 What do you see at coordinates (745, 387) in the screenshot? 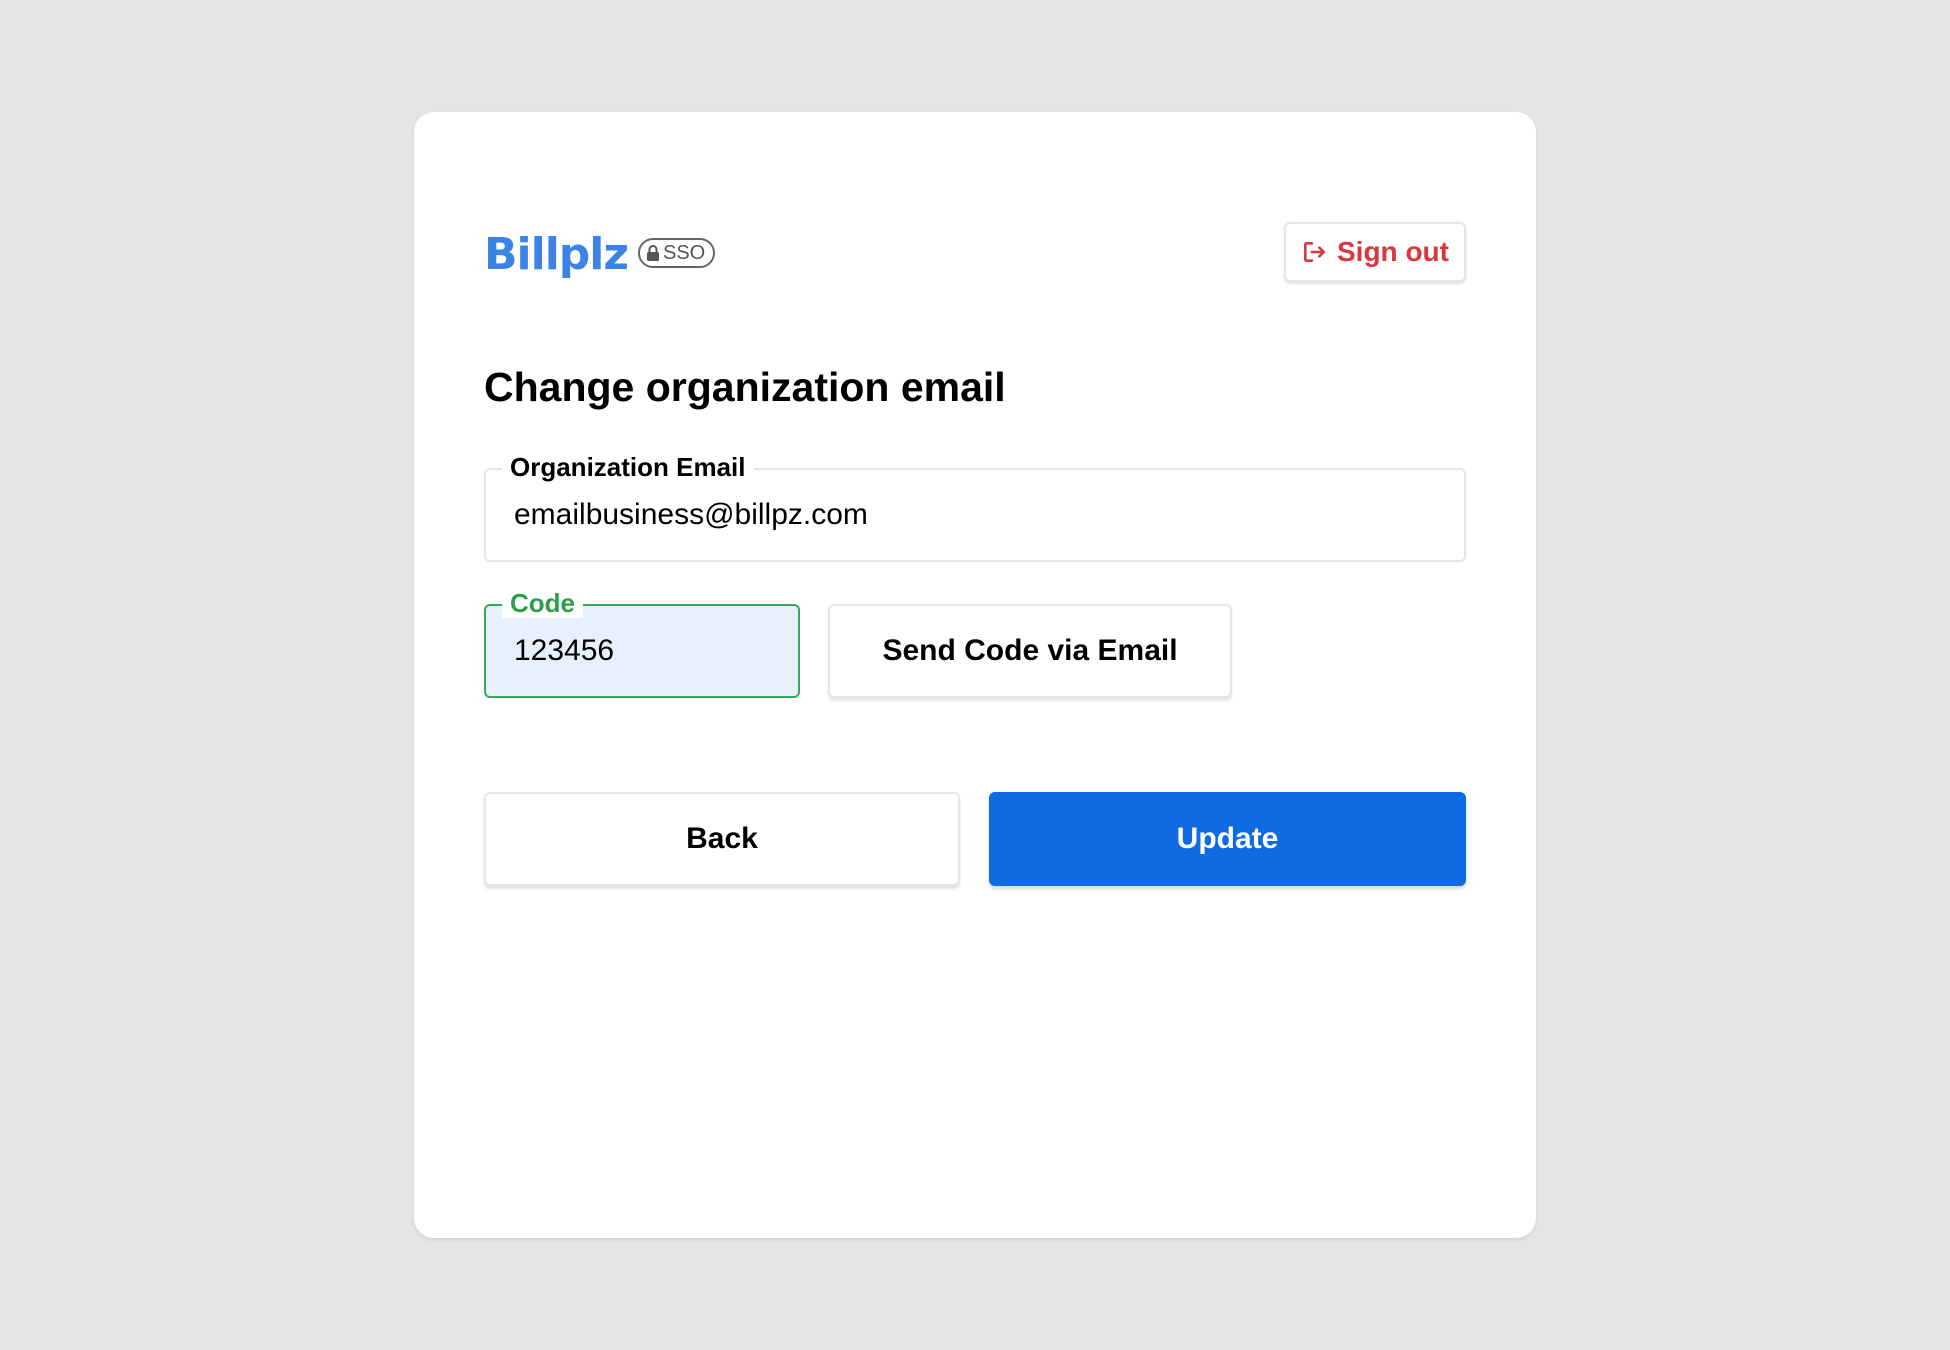
I see `page-title: Change organization email` at bounding box center [745, 387].